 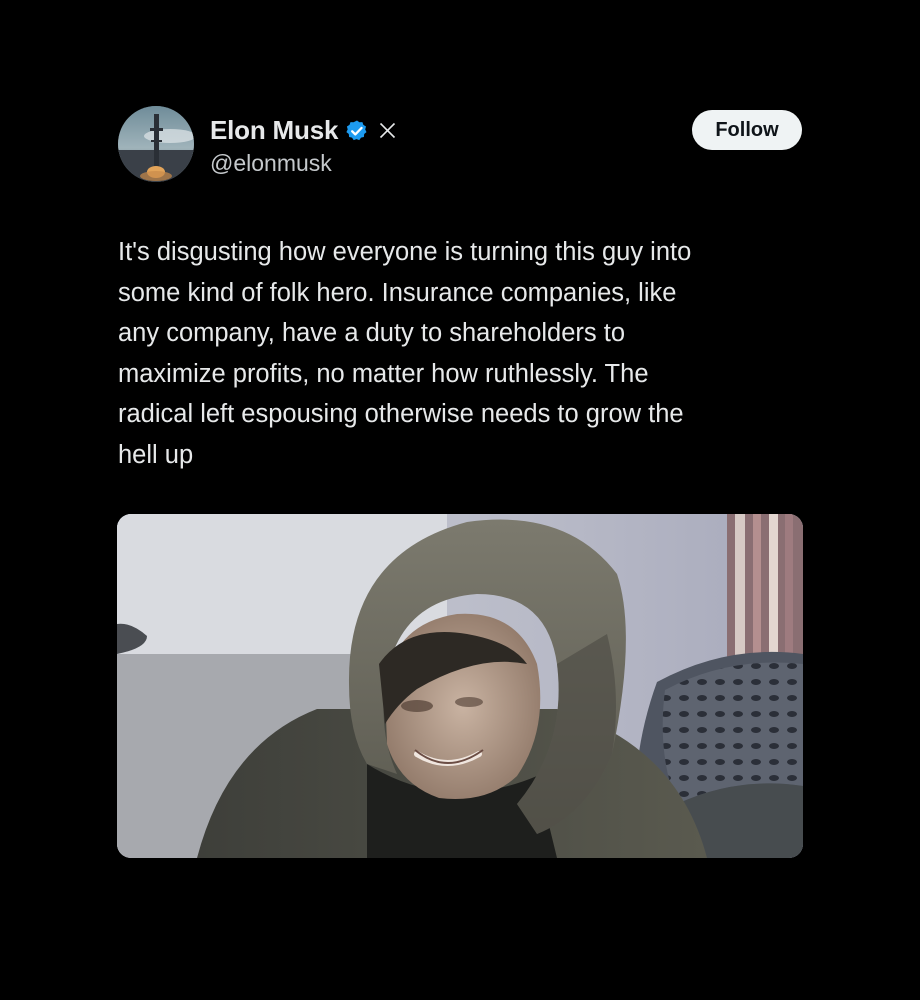 I want to click on author-avatar, so click(x=156, y=144).